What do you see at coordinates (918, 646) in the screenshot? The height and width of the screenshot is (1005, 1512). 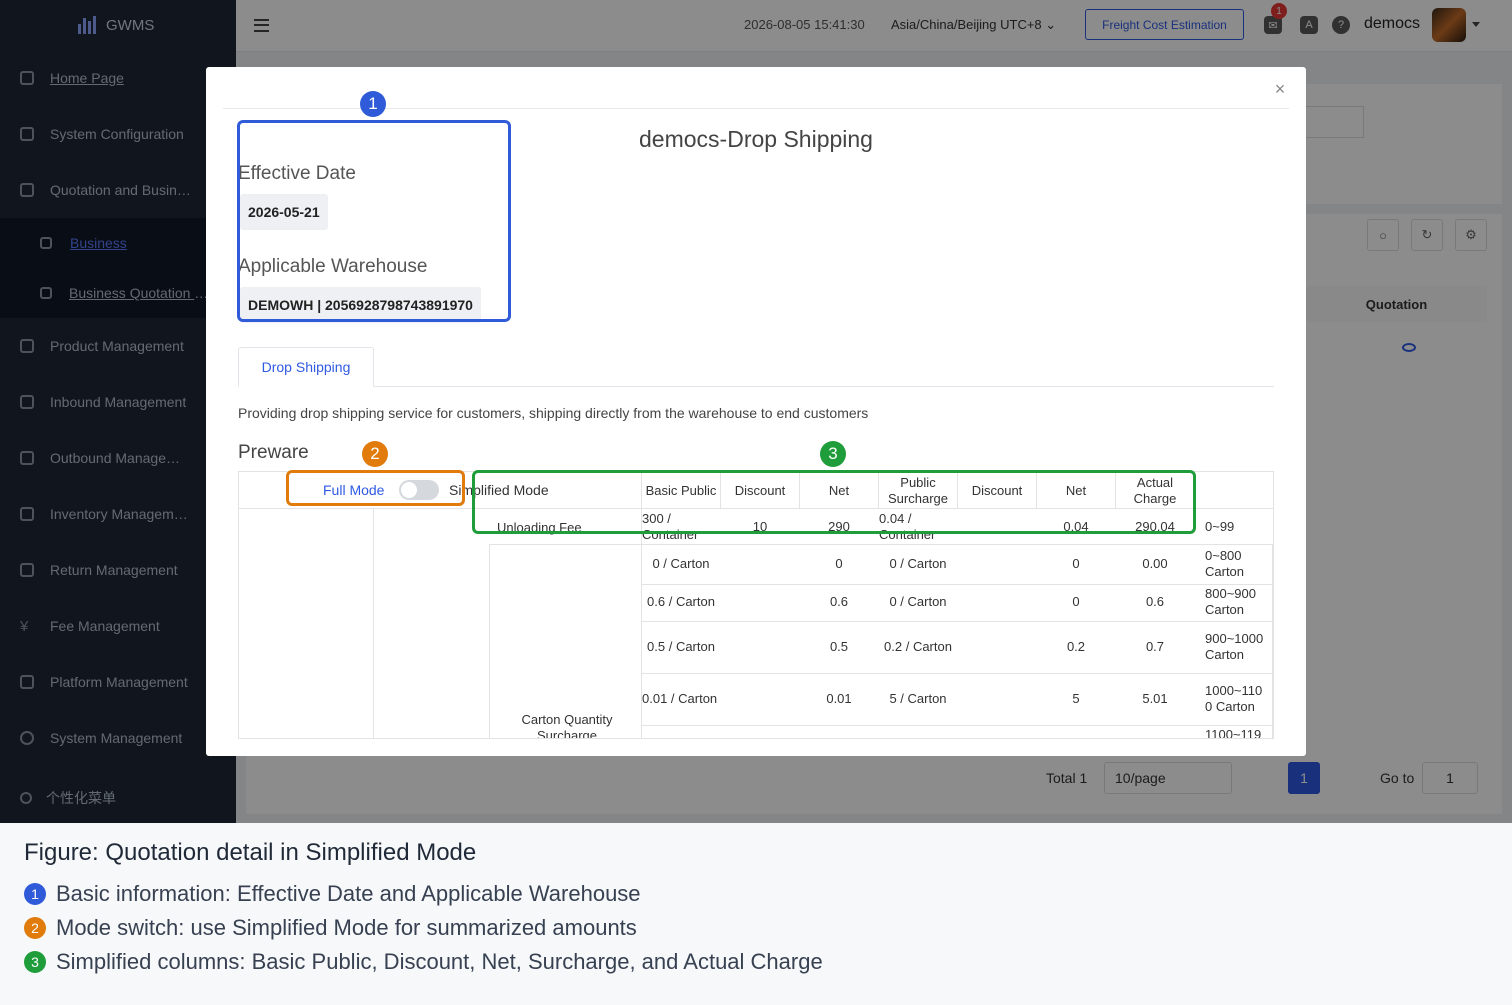 I see `table-cell: 0.2 / Carton` at bounding box center [918, 646].